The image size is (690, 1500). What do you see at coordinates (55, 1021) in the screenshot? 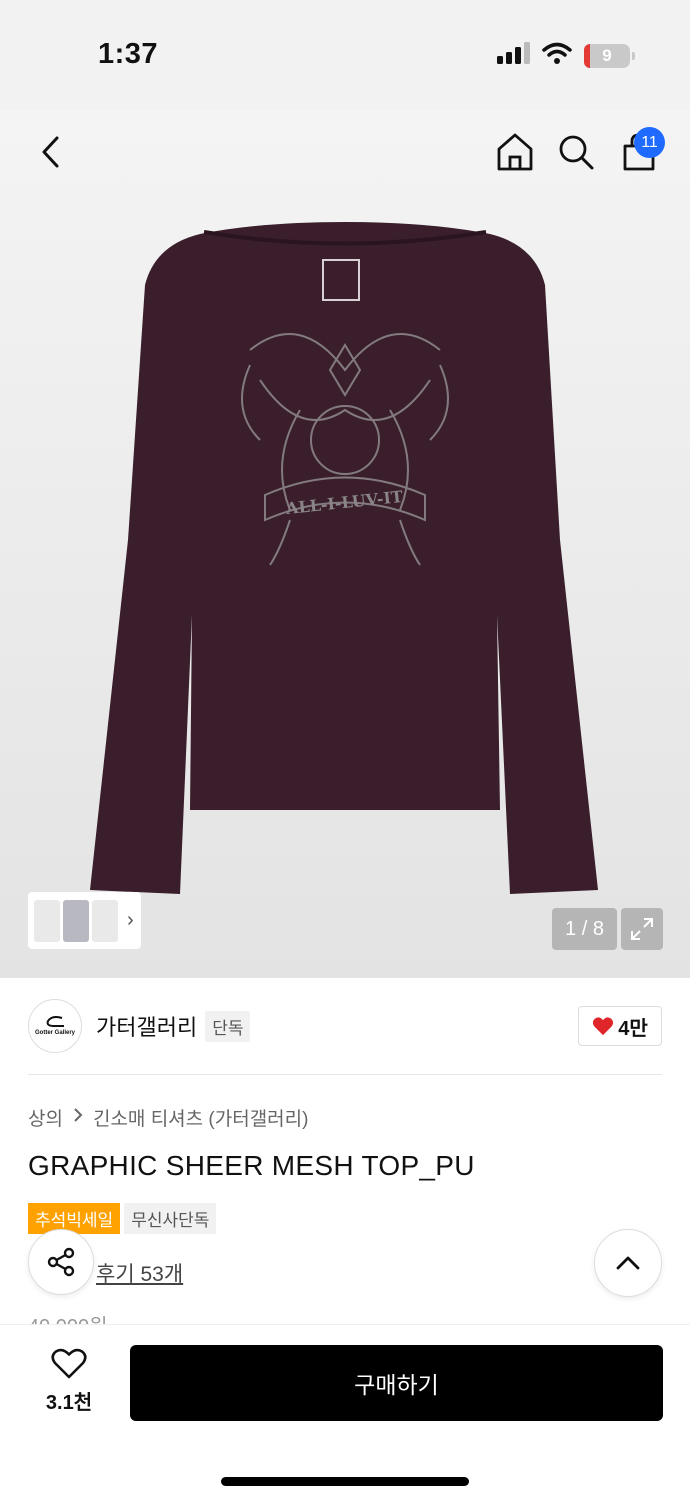
I see `brand-logo-mark` at bounding box center [55, 1021].